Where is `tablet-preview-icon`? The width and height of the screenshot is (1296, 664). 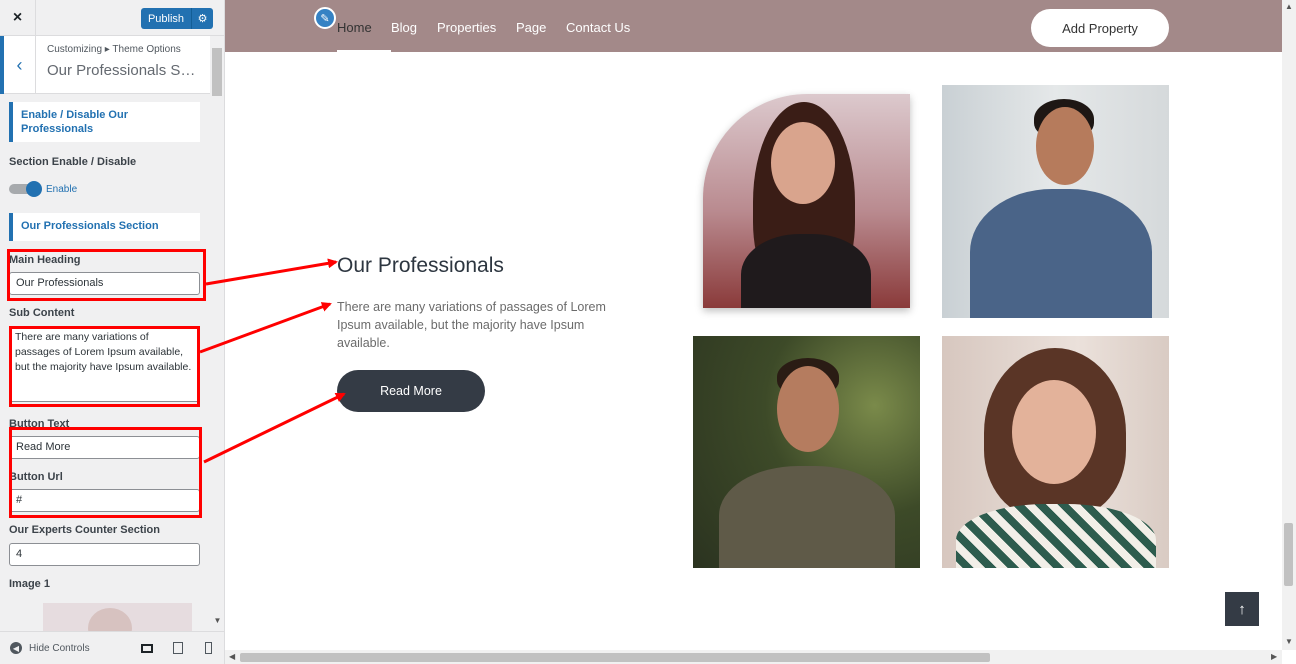 tablet-preview-icon is located at coordinates (178, 648).